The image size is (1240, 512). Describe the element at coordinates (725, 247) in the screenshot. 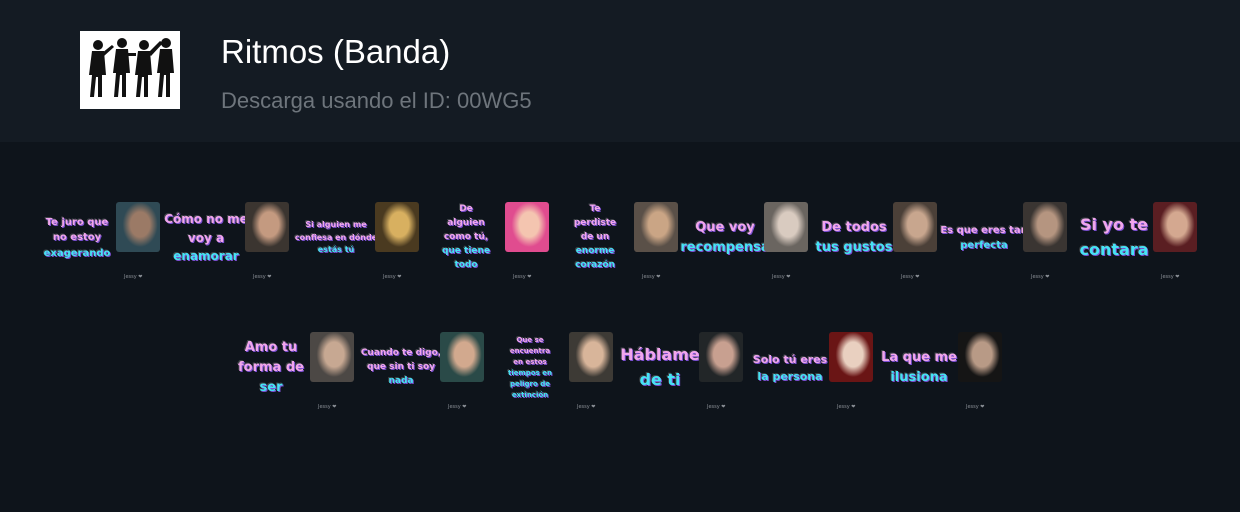

I see `sticker-caption-line: recompensa` at that location.